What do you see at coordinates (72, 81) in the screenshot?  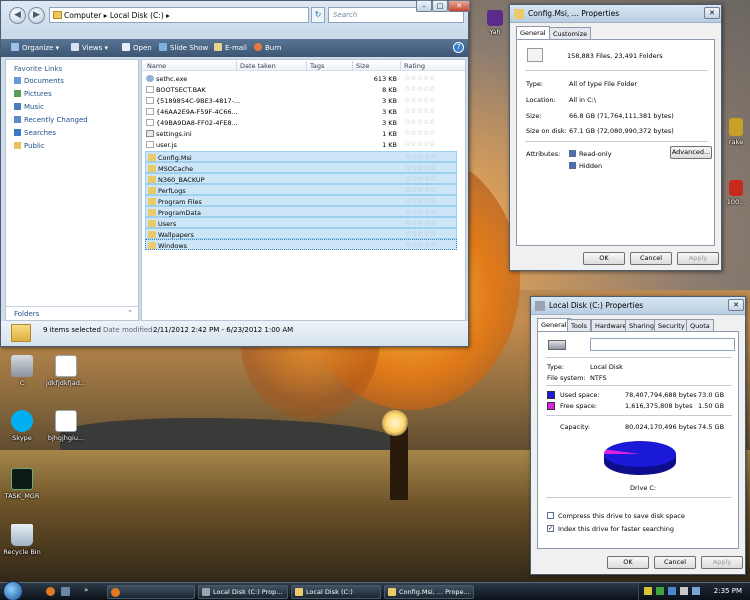 I see `favorite-documents: Documents` at bounding box center [72, 81].